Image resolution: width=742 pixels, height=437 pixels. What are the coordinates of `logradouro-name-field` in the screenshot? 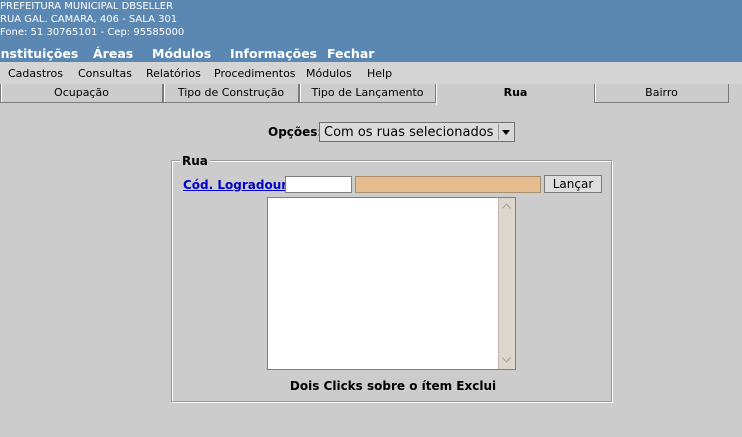 It's located at (448, 184).